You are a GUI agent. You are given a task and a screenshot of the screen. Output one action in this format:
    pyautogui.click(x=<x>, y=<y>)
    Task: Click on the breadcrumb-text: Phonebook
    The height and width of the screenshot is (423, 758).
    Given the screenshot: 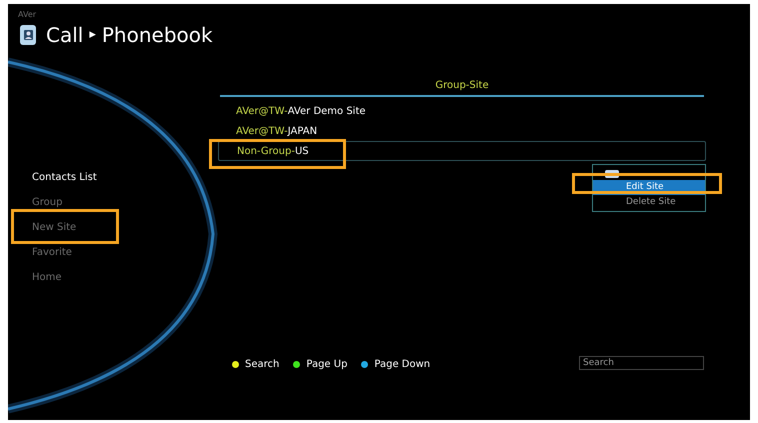 What is the action you would take?
    pyautogui.click(x=157, y=35)
    